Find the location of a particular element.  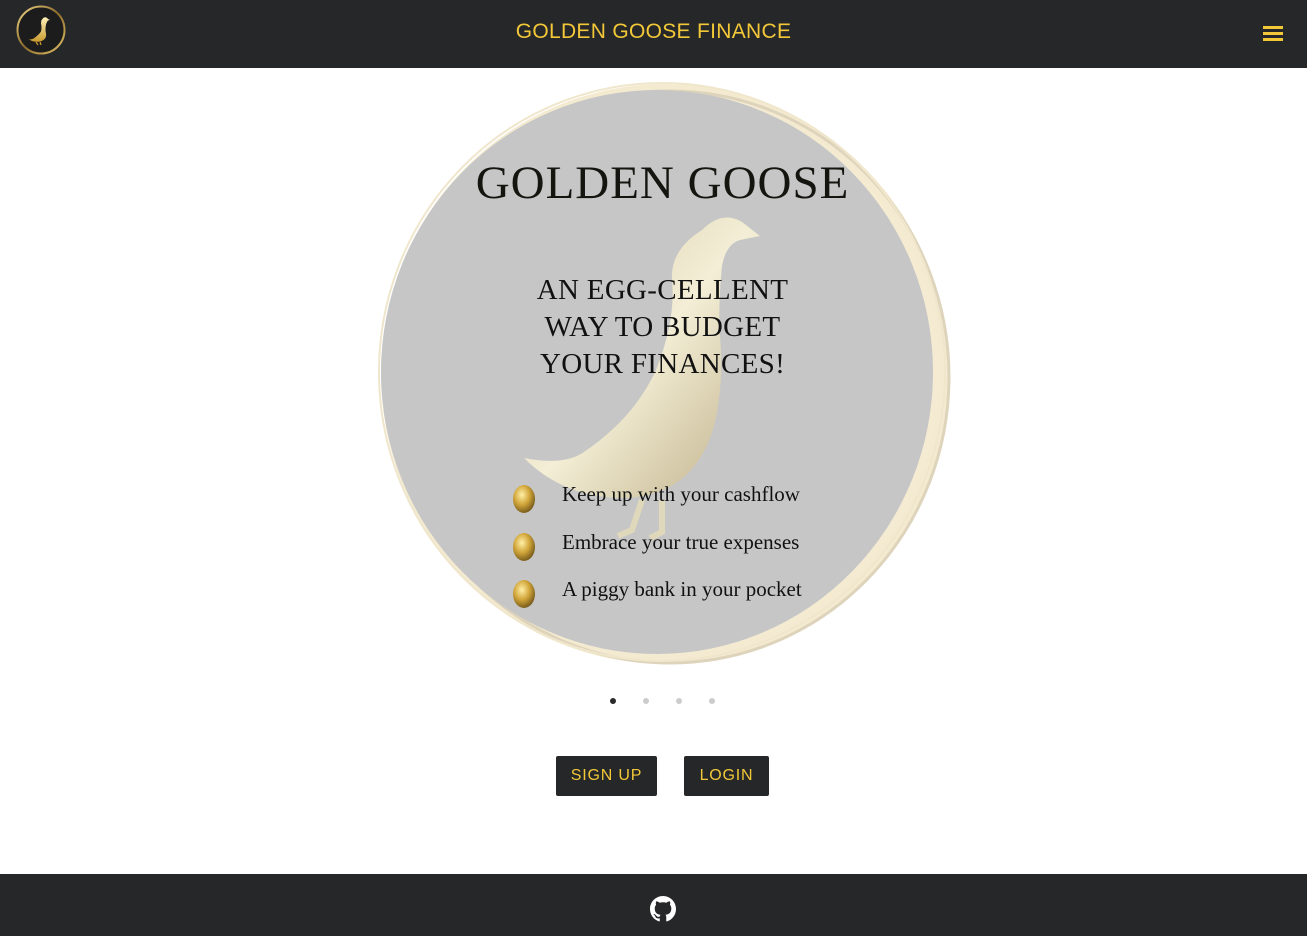

feature-text: Keep up with your cashflow is located at coordinates (681, 494).